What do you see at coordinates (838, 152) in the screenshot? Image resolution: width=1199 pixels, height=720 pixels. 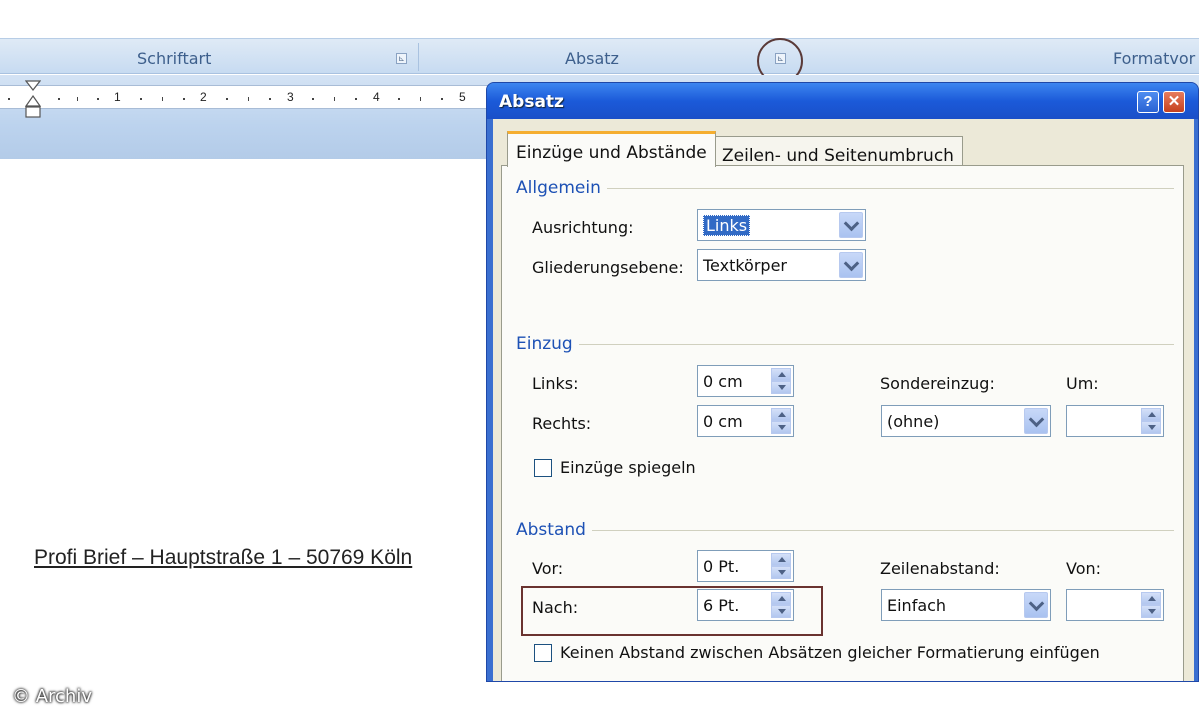 I see `tab-zeilen-und-seitenumbruch: Zeilen- und Seitenumbruch` at bounding box center [838, 152].